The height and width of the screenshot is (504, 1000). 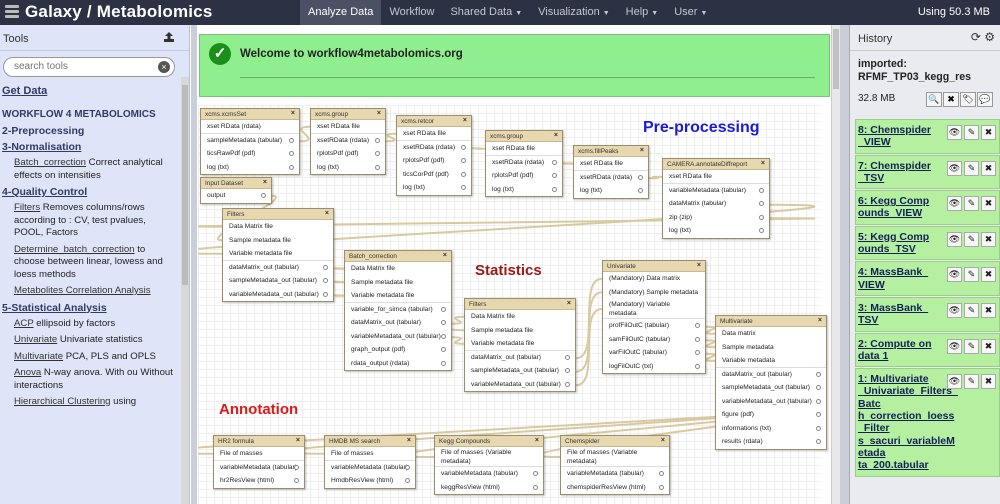 I want to click on dataset-title: 7: Chemspider _TSV, so click(x=899, y=172).